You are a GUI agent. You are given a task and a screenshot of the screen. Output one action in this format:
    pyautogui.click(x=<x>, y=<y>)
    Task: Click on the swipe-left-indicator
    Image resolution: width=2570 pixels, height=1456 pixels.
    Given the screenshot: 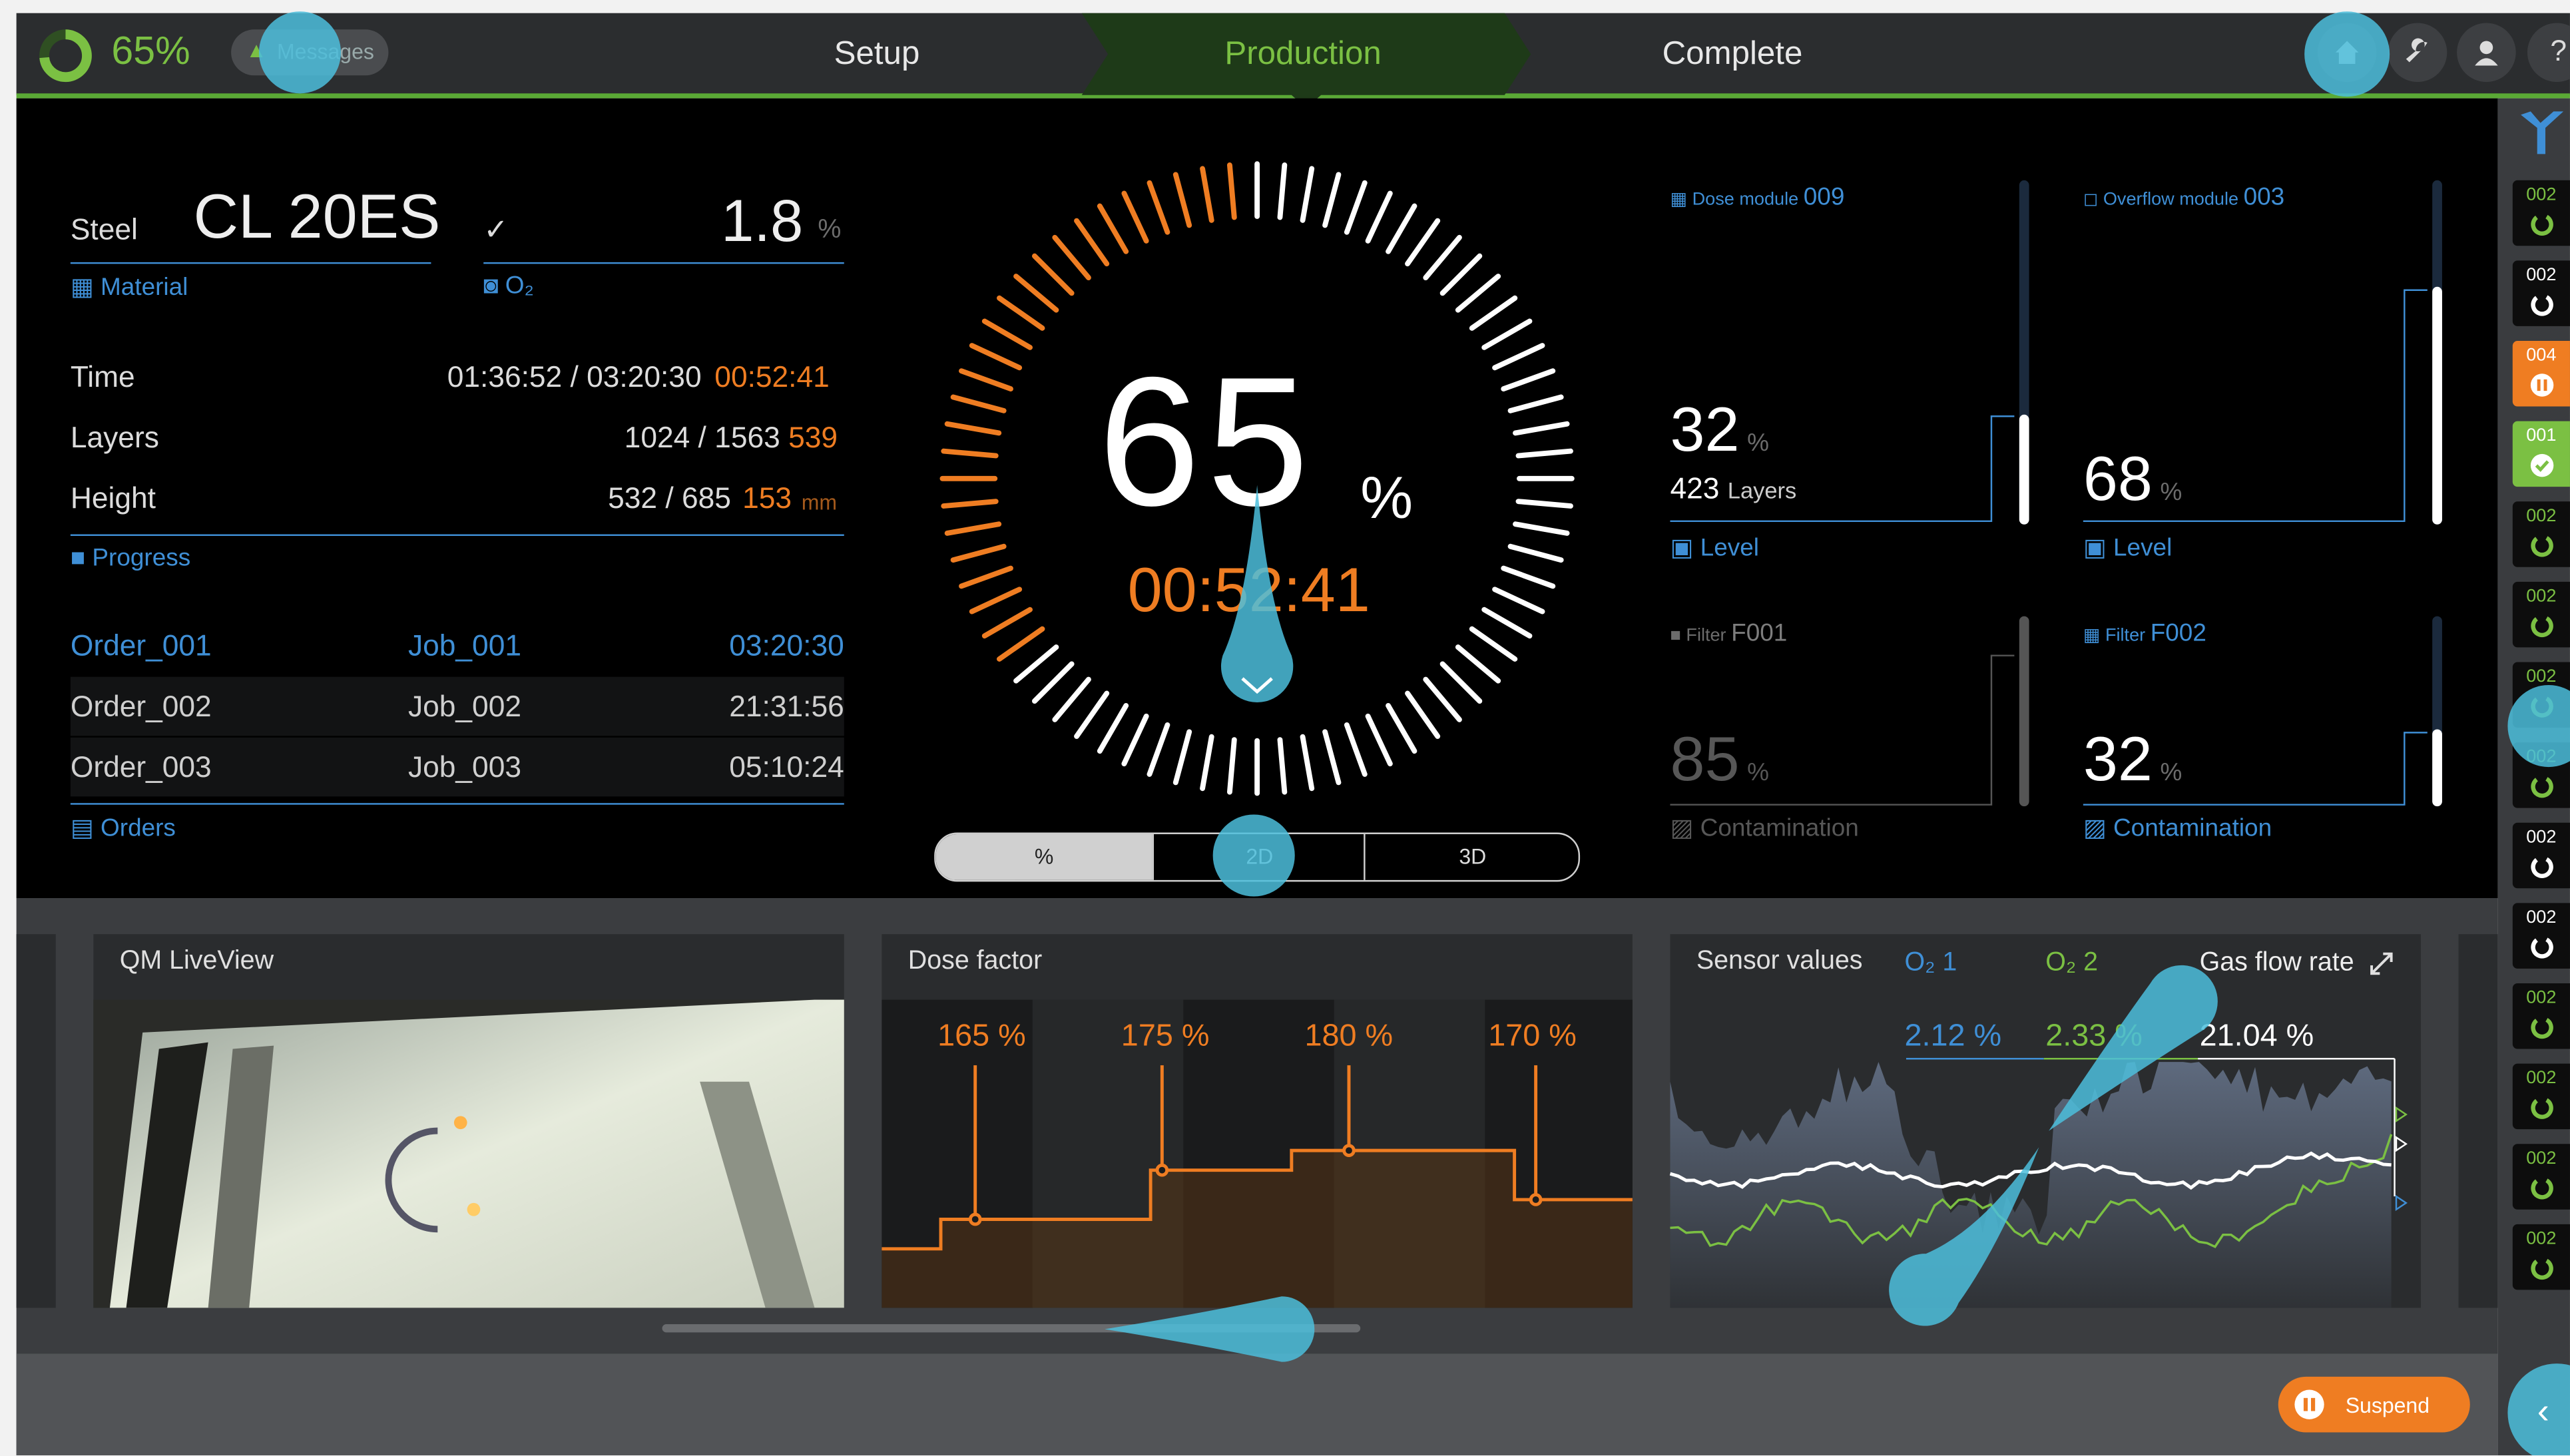 What is the action you would take?
    pyautogui.click(x=1210, y=1329)
    